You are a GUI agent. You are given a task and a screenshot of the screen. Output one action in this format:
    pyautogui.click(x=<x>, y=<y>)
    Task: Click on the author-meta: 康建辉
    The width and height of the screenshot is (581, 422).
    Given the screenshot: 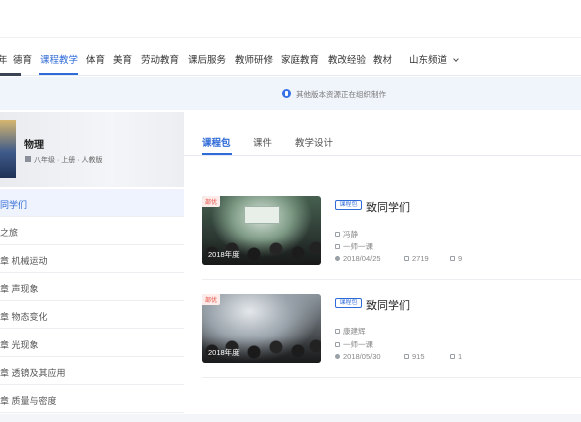 What is the action you would take?
    pyautogui.click(x=350, y=331)
    